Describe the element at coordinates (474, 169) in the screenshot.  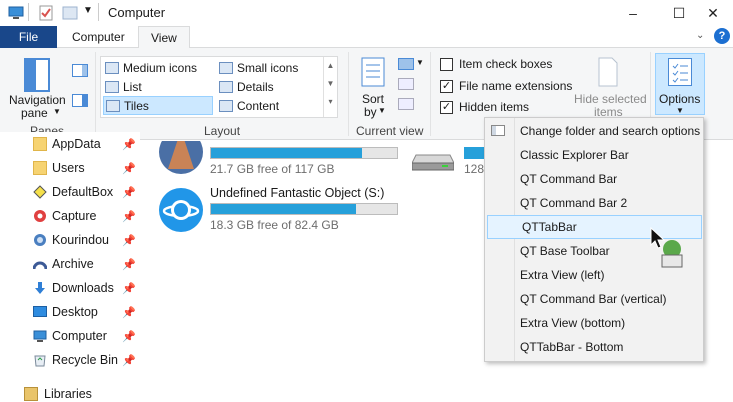
I see `drive-free-space: 128` at that location.